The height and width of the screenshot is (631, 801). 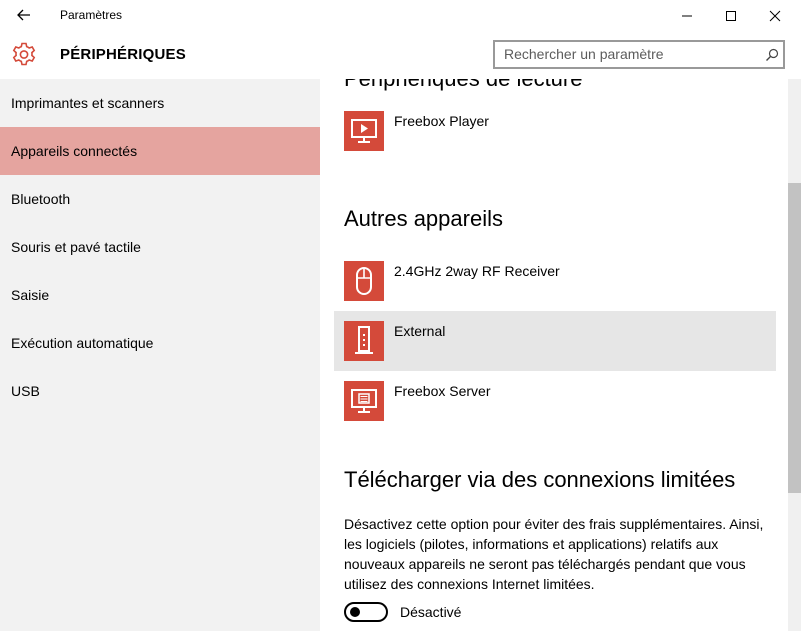 I want to click on maximize-button, so click(x=731, y=15).